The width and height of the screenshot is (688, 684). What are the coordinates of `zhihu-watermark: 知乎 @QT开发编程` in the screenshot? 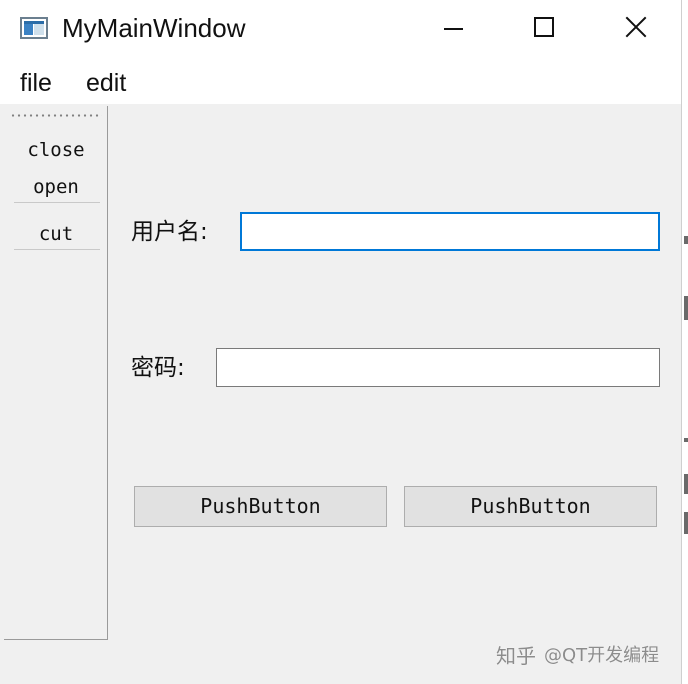 It's located at (577, 654).